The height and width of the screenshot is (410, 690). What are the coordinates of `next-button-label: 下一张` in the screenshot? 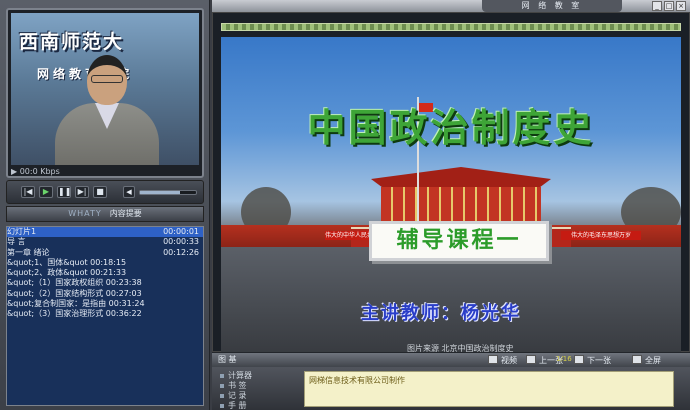 It's located at (599, 360).